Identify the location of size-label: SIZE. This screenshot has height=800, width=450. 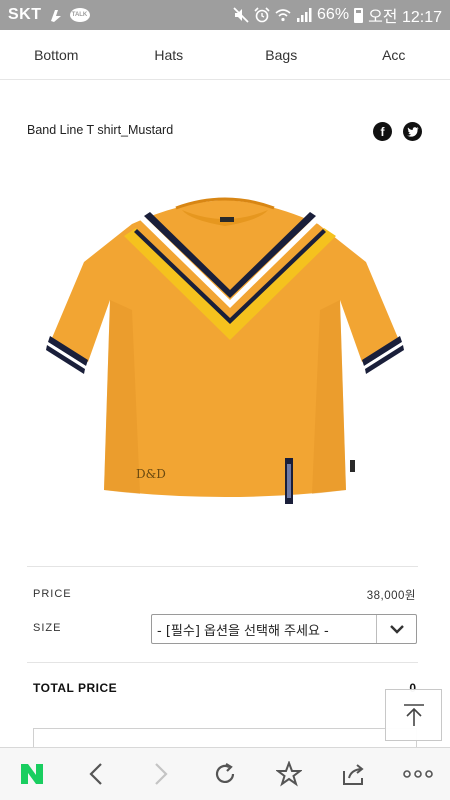
(47, 628).